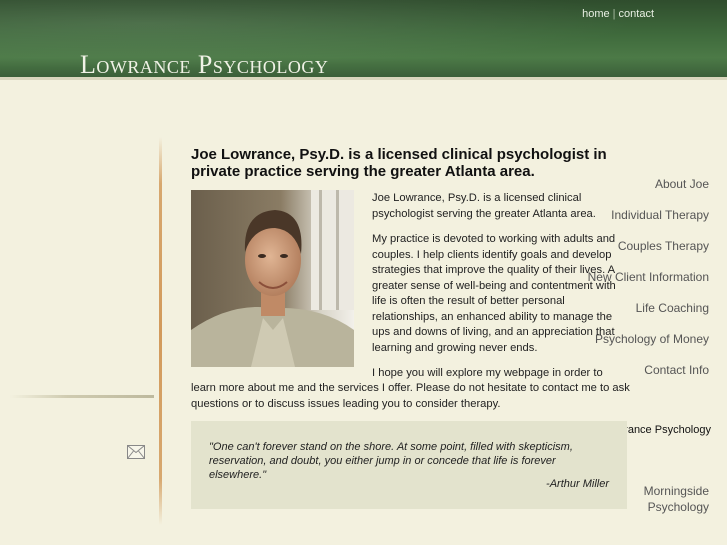 This screenshot has width=727, height=545. What do you see at coordinates (676, 499) in the screenshot?
I see `morningside-psychology-link: Morningside Psychology` at bounding box center [676, 499].